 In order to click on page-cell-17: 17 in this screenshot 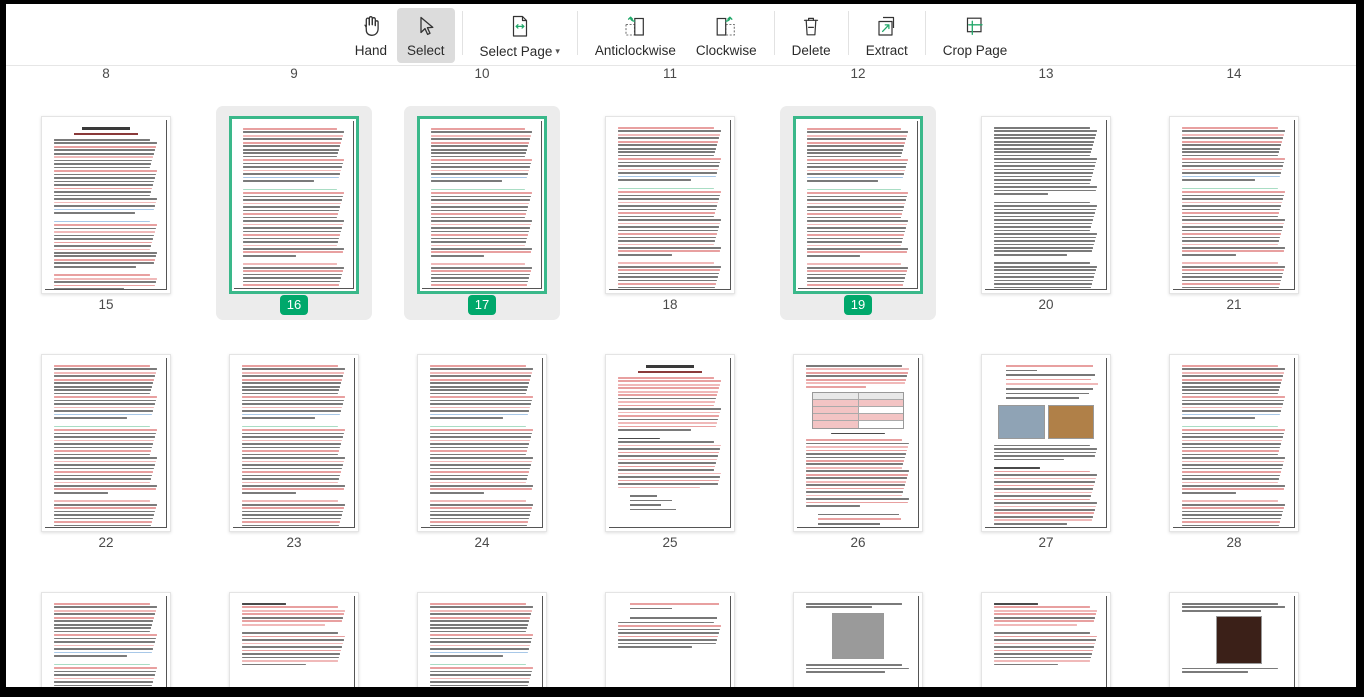, I will do `click(482, 213)`.